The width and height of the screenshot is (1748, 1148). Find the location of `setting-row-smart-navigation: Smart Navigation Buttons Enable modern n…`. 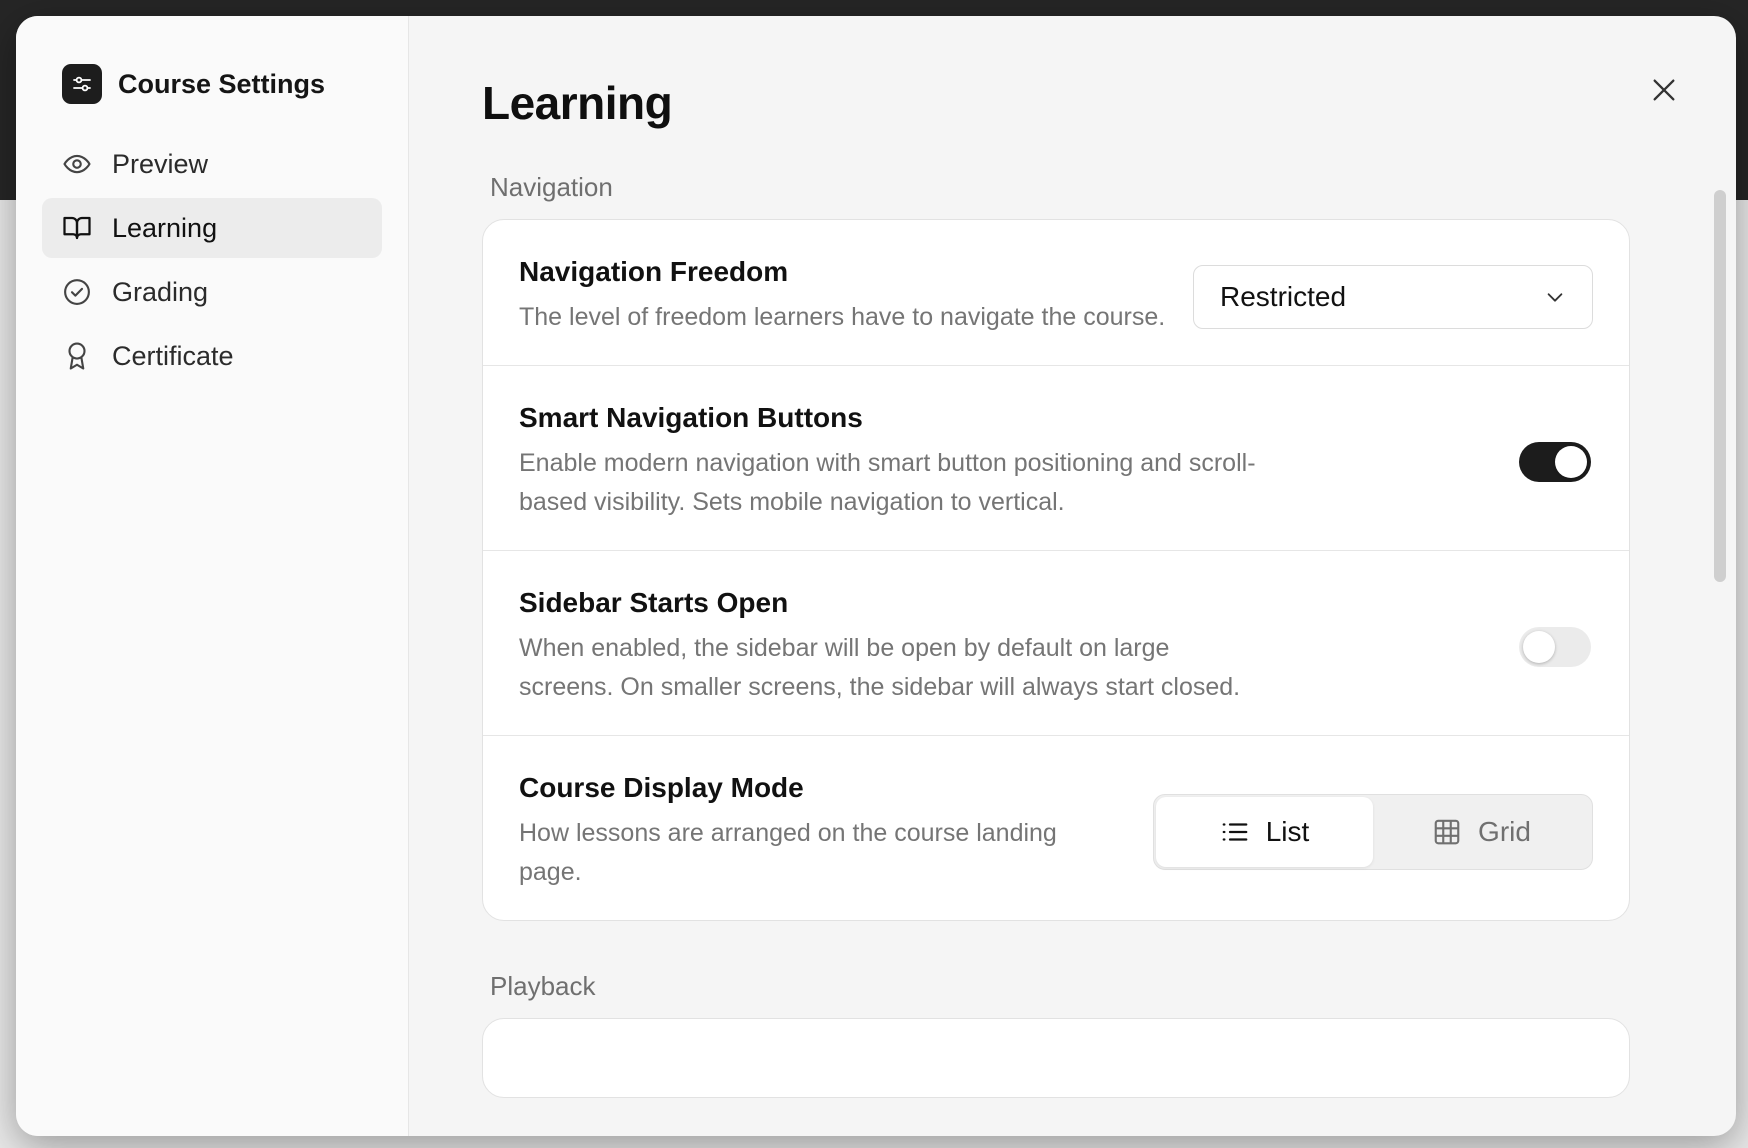

setting-row-smart-navigation: Smart Navigation Buttons Enable modern n… is located at coordinates (1056, 458).